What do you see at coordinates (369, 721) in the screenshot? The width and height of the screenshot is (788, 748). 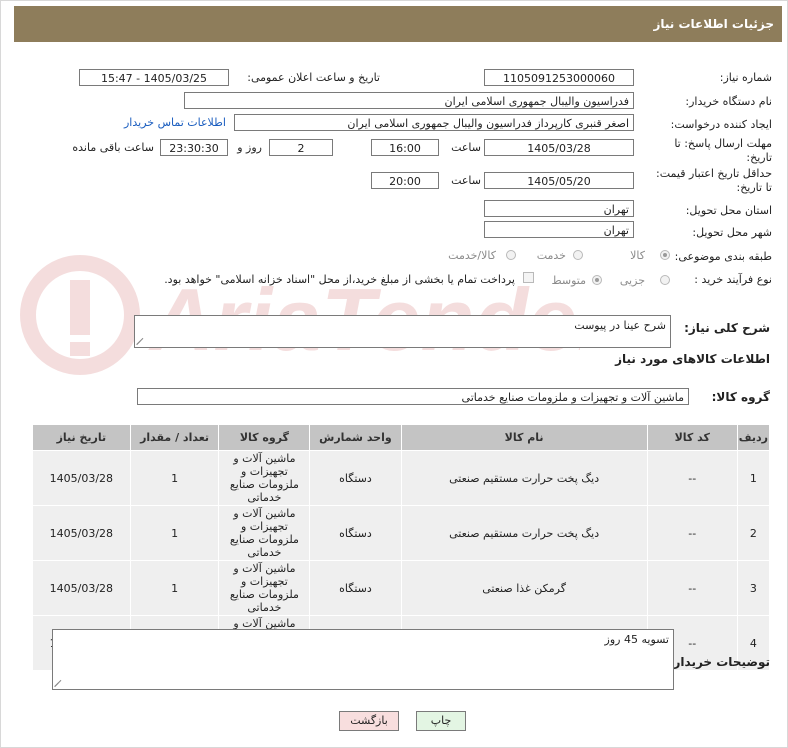 I see `back-button: بازگشت` at bounding box center [369, 721].